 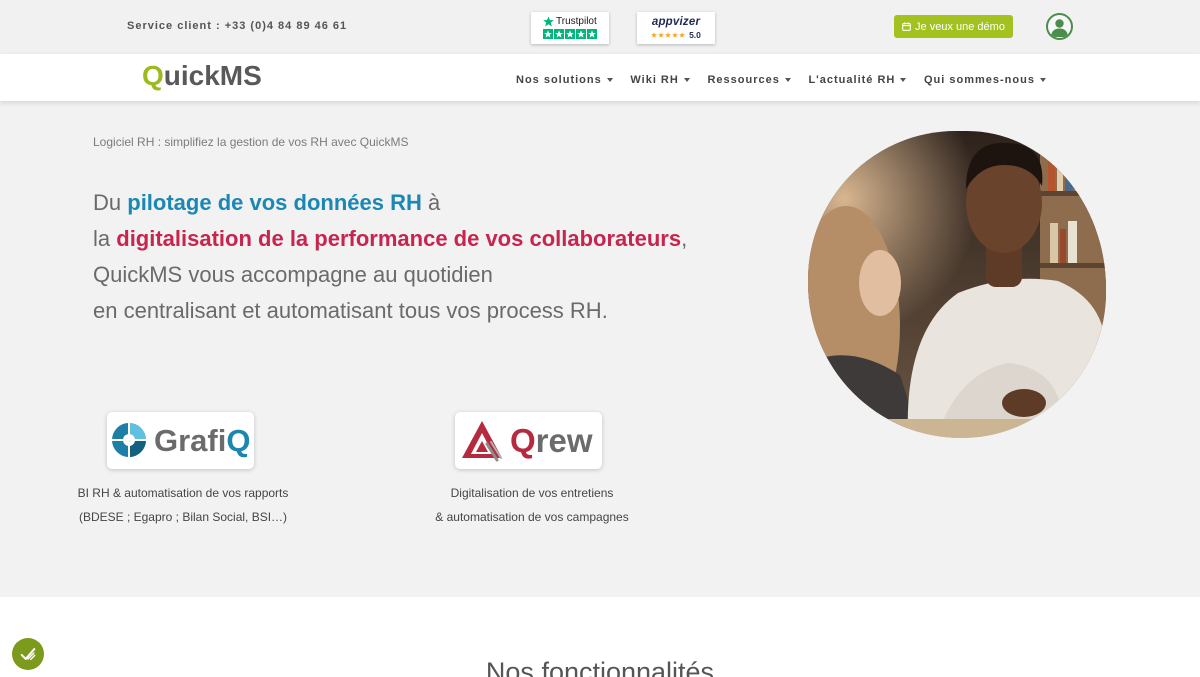 What do you see at coordinates (183, 517) in the screenshot?
I see `caption-line: (BDESE ; Egapro ; Bilan Social, BSI…)` at bounding box center [183, 517].